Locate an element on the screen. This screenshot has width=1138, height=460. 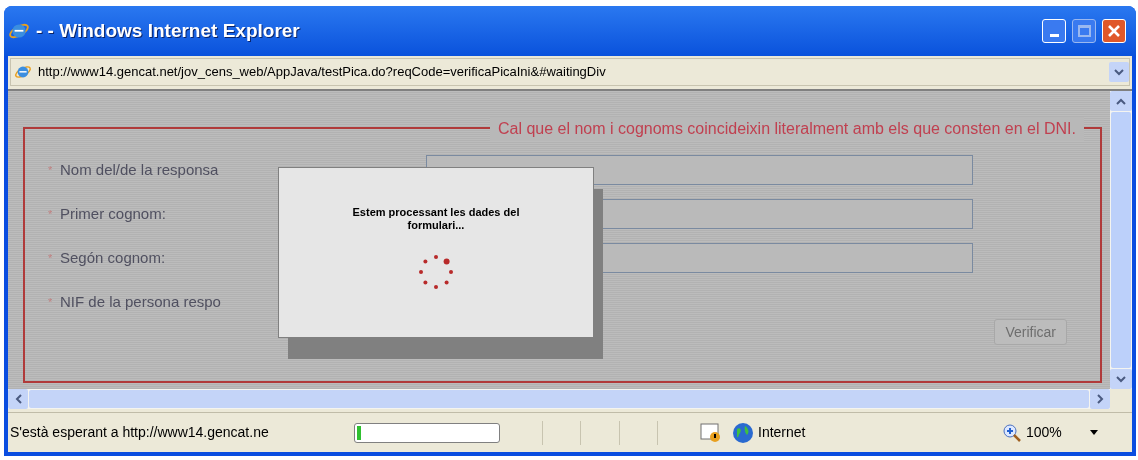
field-label: Primer cognom: is located at coordinates (113, 213).